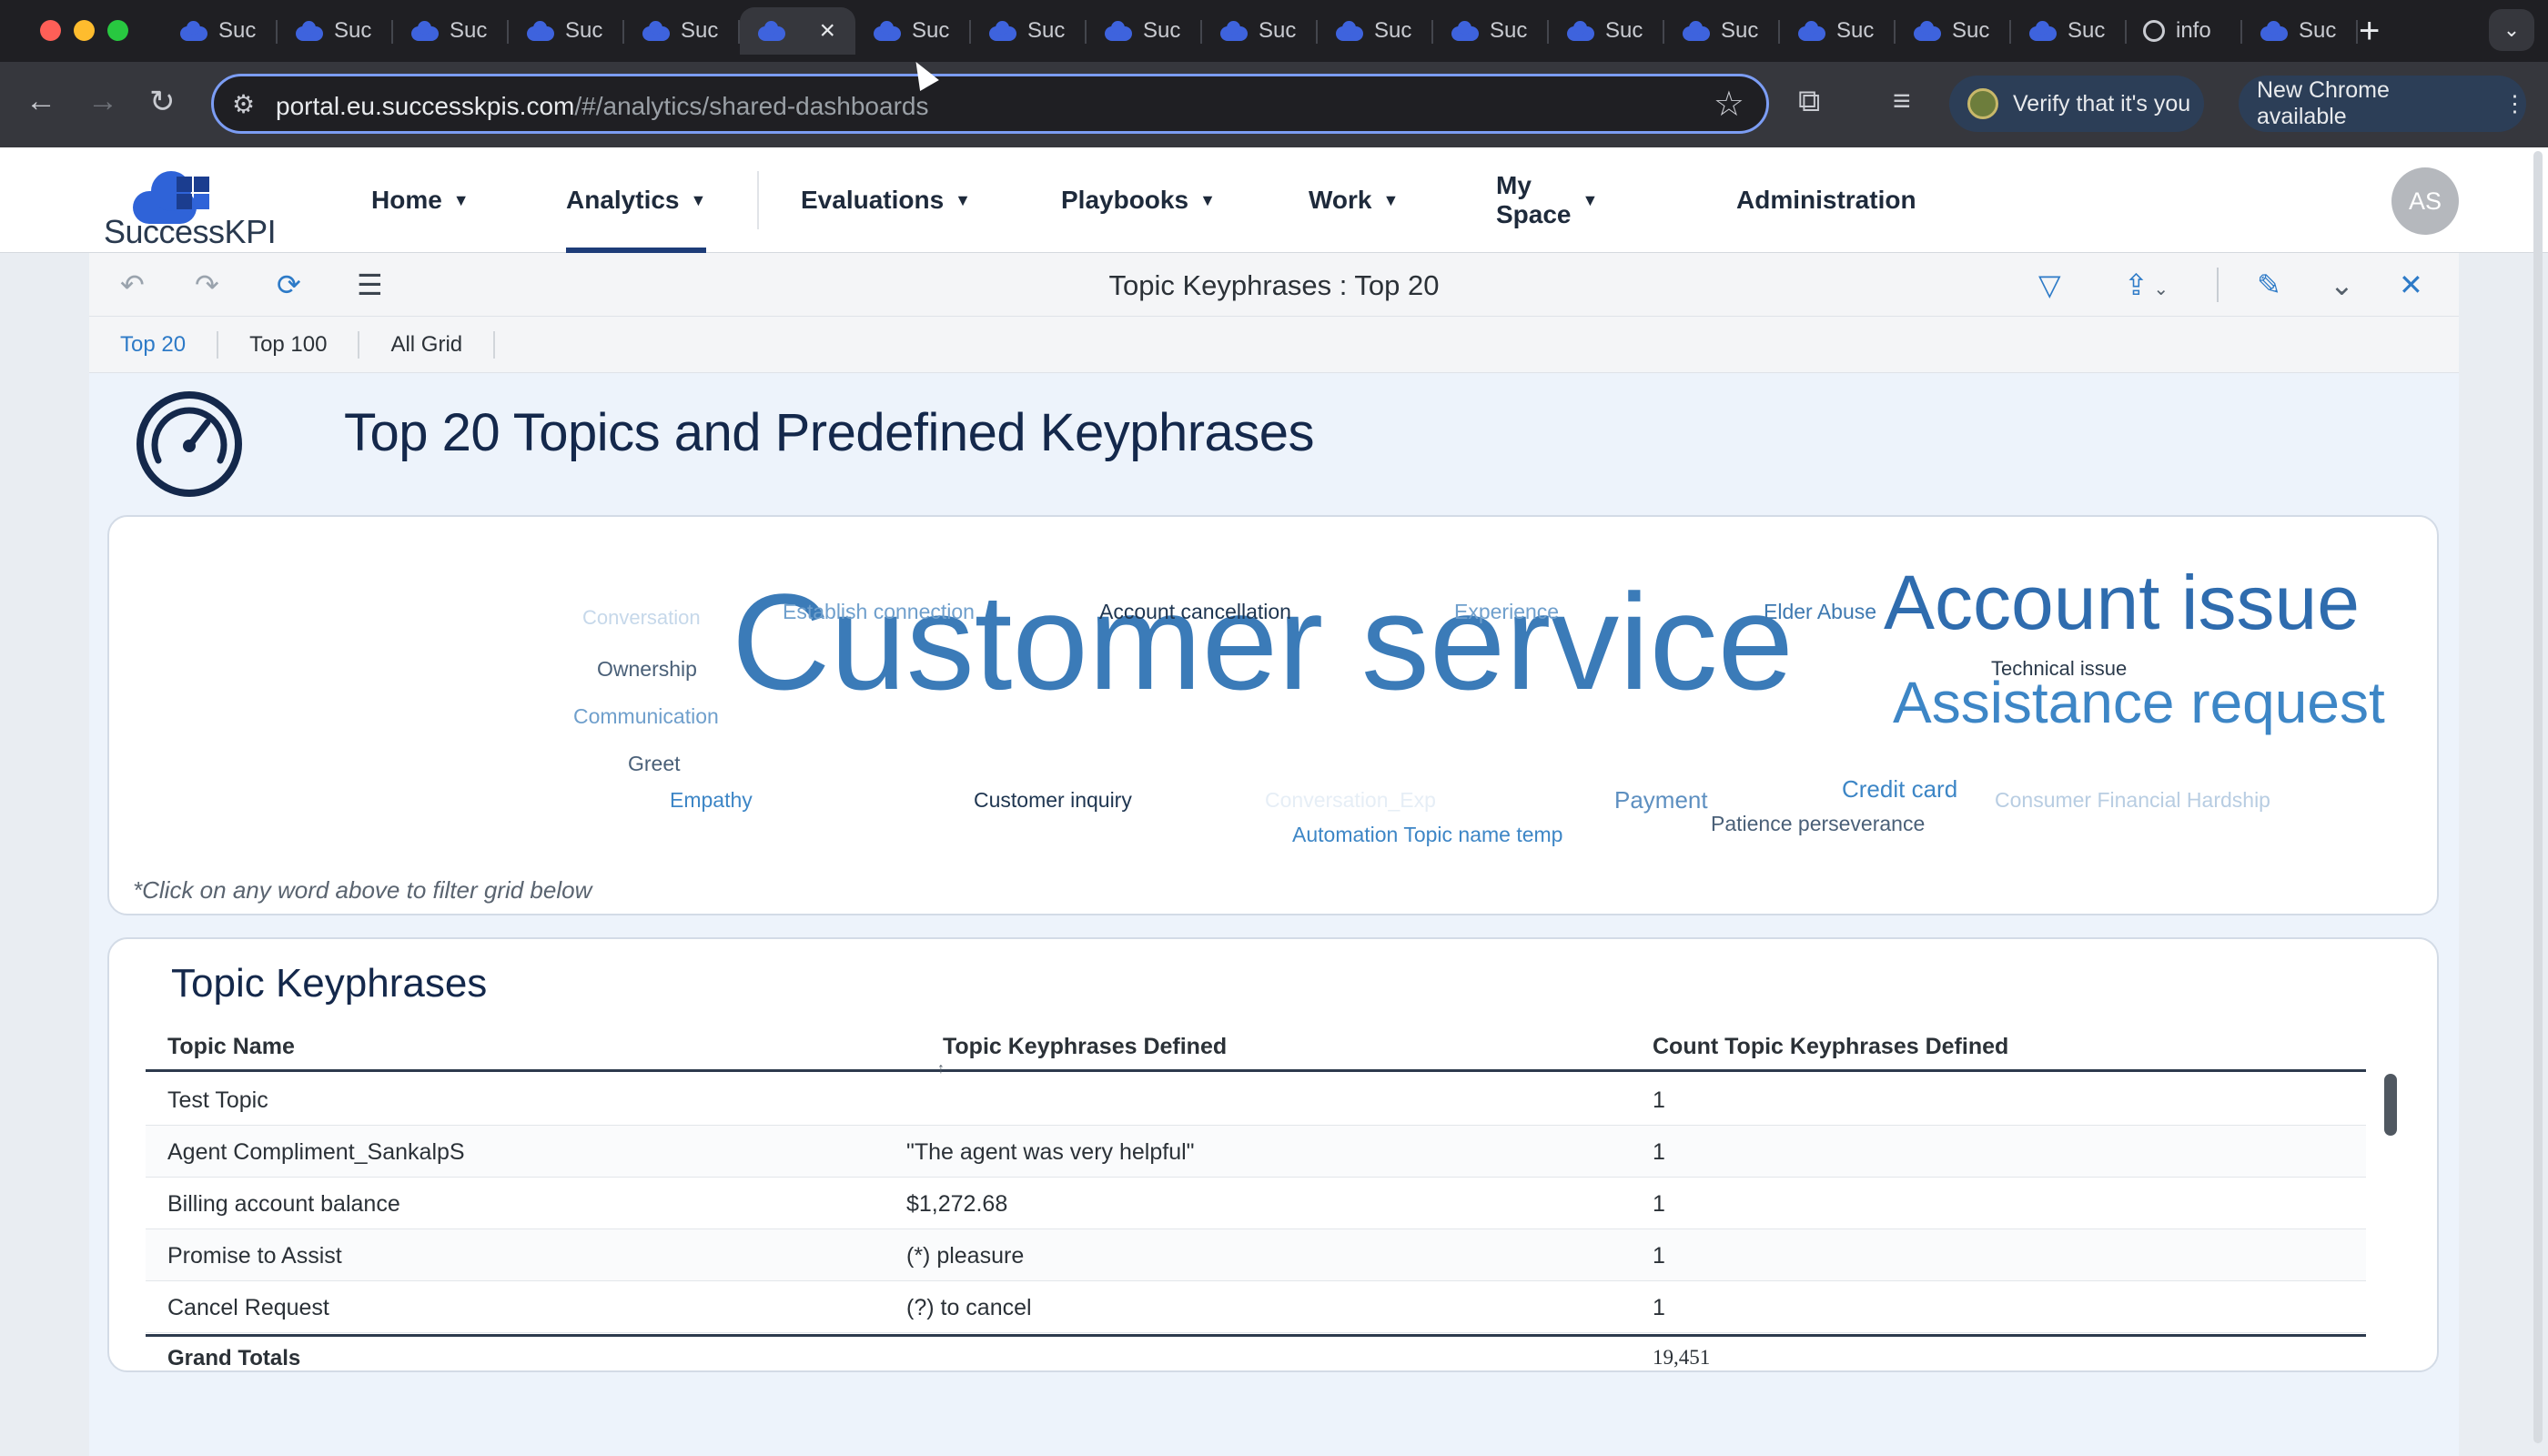  What do you see at coordinates (421, 200) in the screenshot?
I see `nav-item-home: Home ▼` at bounding box center [421, 200].